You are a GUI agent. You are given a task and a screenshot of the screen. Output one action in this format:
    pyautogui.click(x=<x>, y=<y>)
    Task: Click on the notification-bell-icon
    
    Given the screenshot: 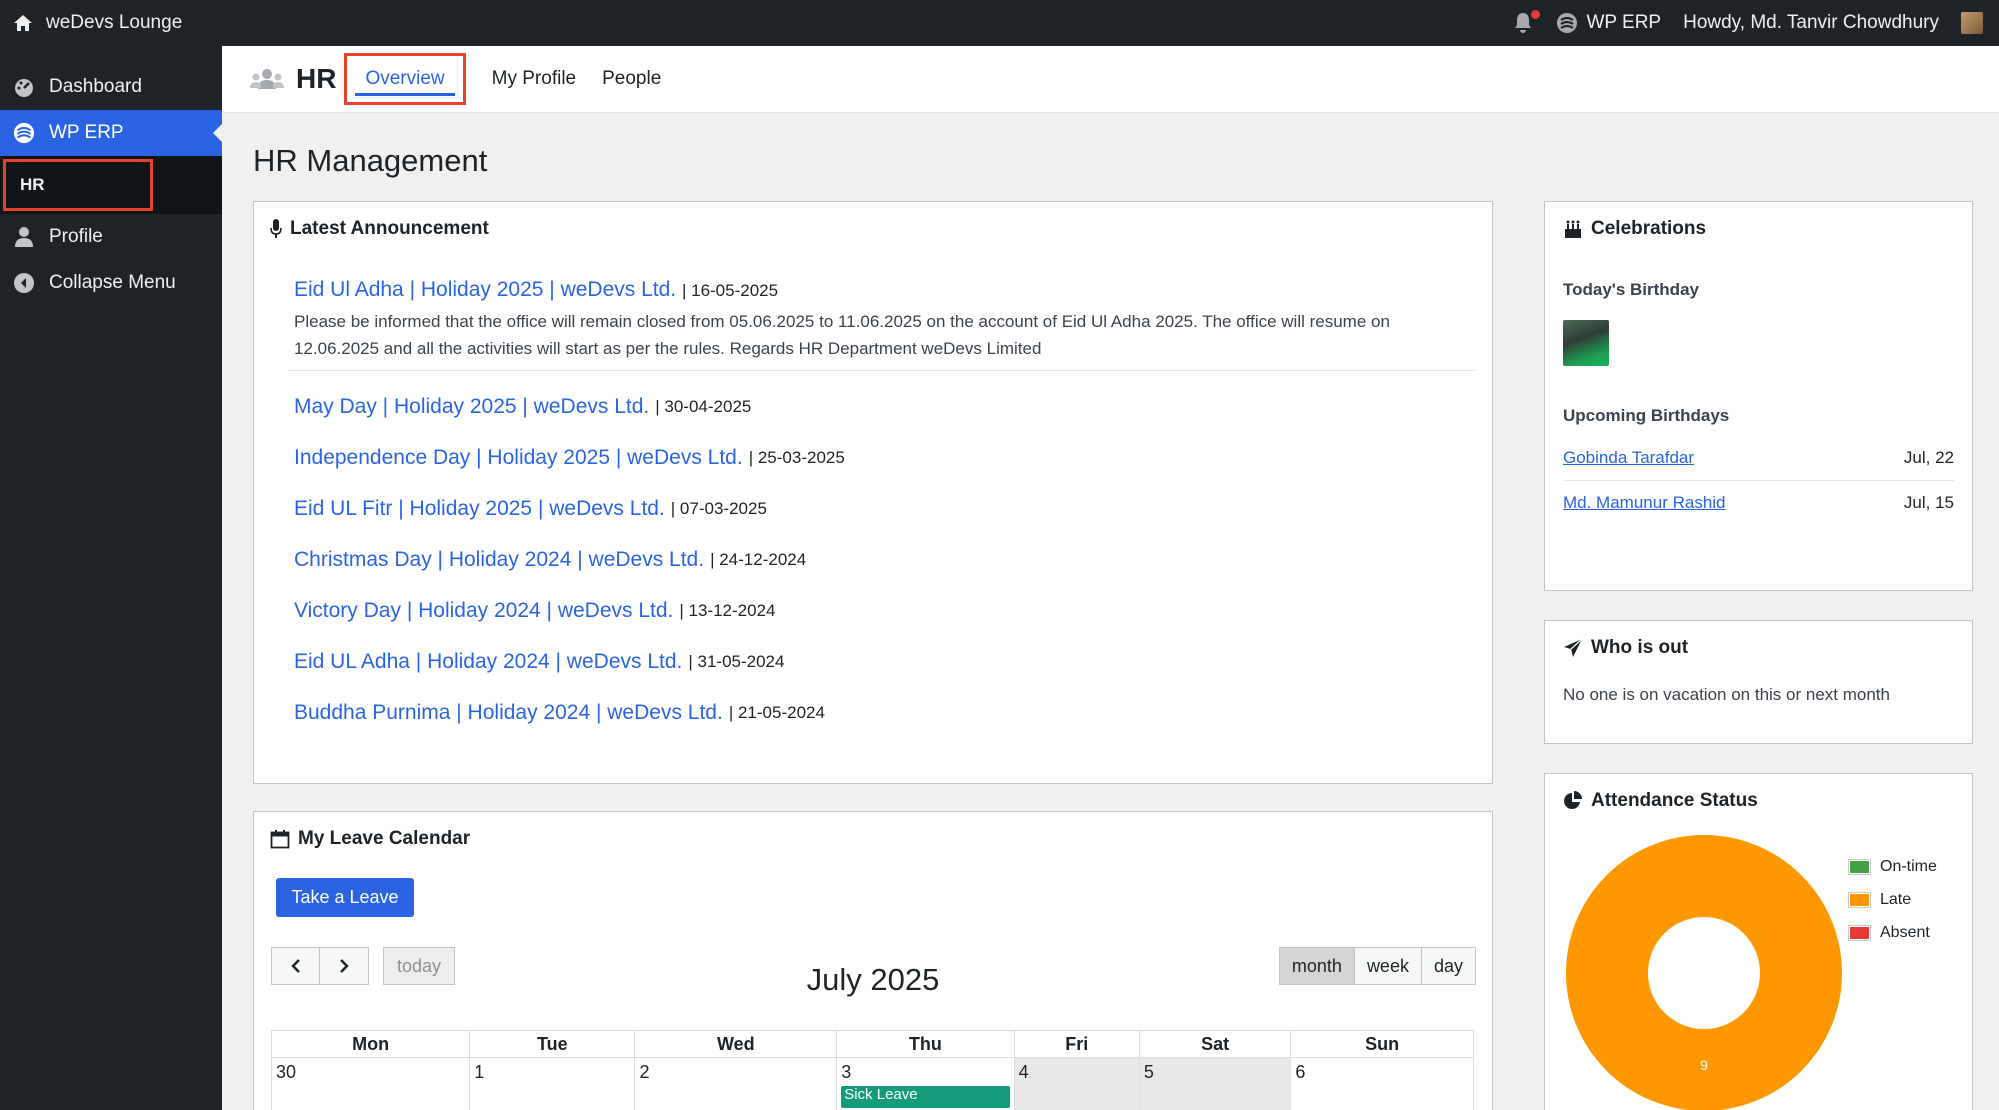 What is the action you would take?
    pyautogui.click(x=1526, y=22)
    